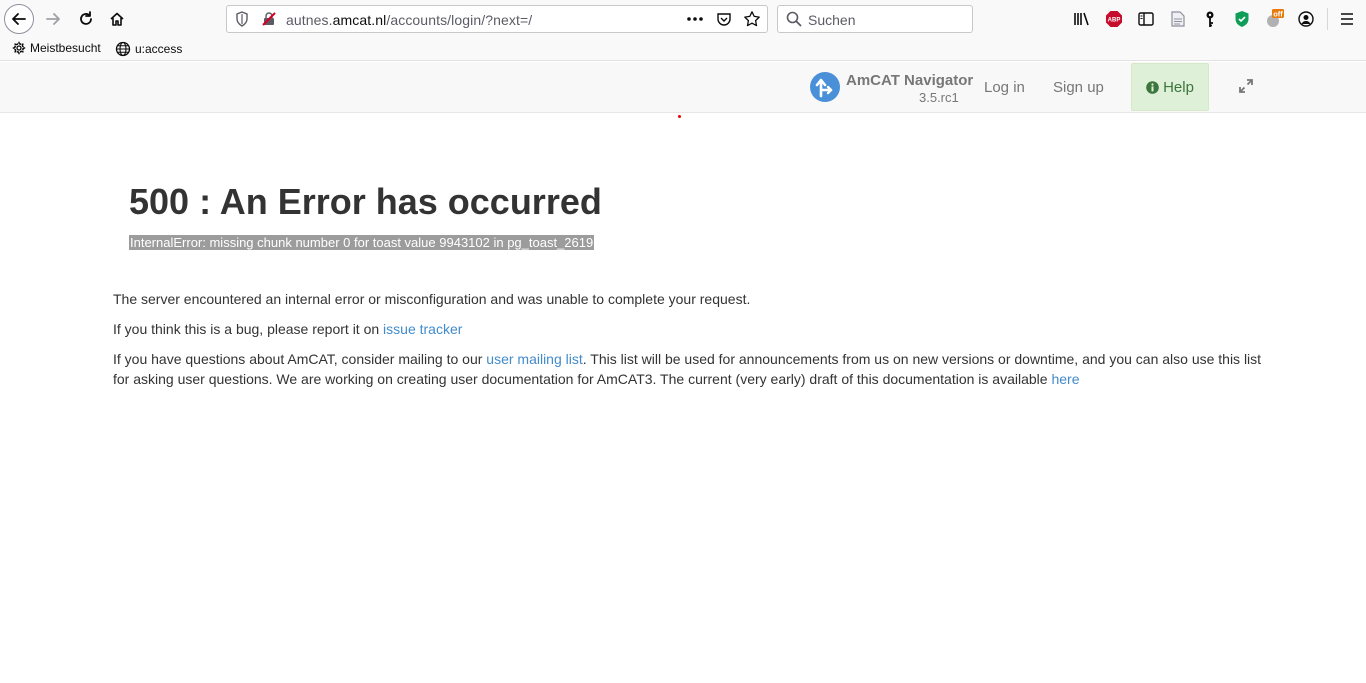  What do you see at coordinates (683, 49) in the screenshot?
I see `bookmarks-bar: Meistbesucht u:access` at bounding box center [683, 49].